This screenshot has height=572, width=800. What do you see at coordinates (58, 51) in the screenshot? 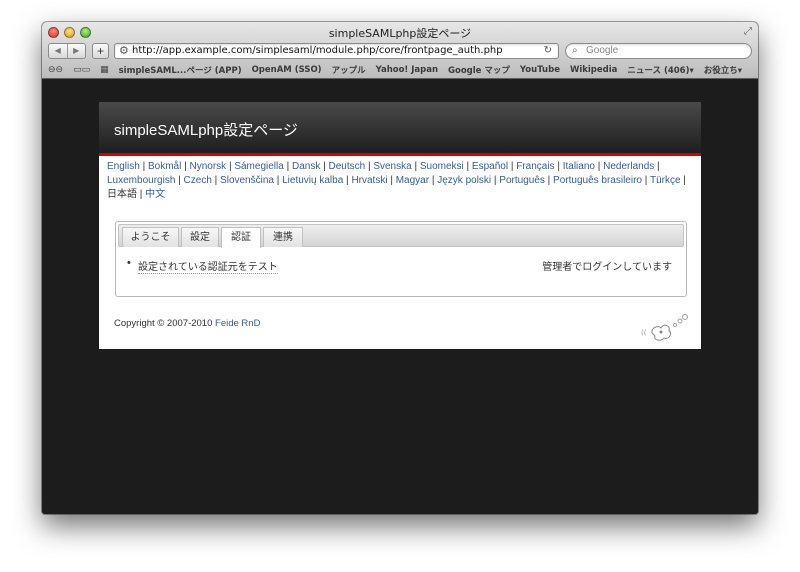
I see `back-button: ◀` at bounding box center [58, 51].